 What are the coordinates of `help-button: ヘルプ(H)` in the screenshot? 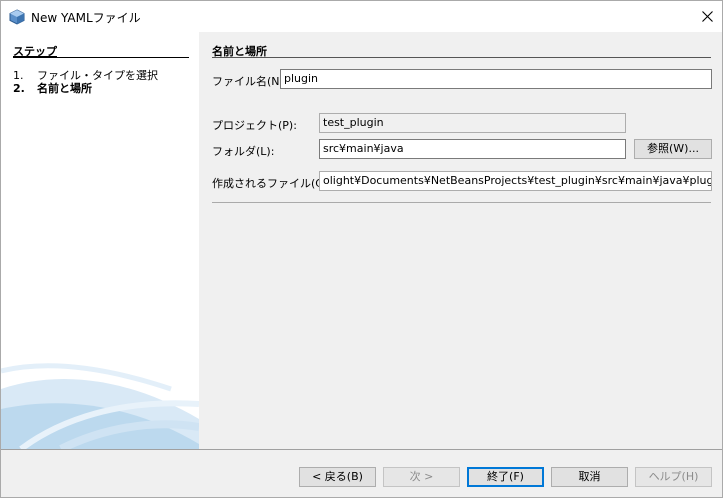 It's located at (673, 477).